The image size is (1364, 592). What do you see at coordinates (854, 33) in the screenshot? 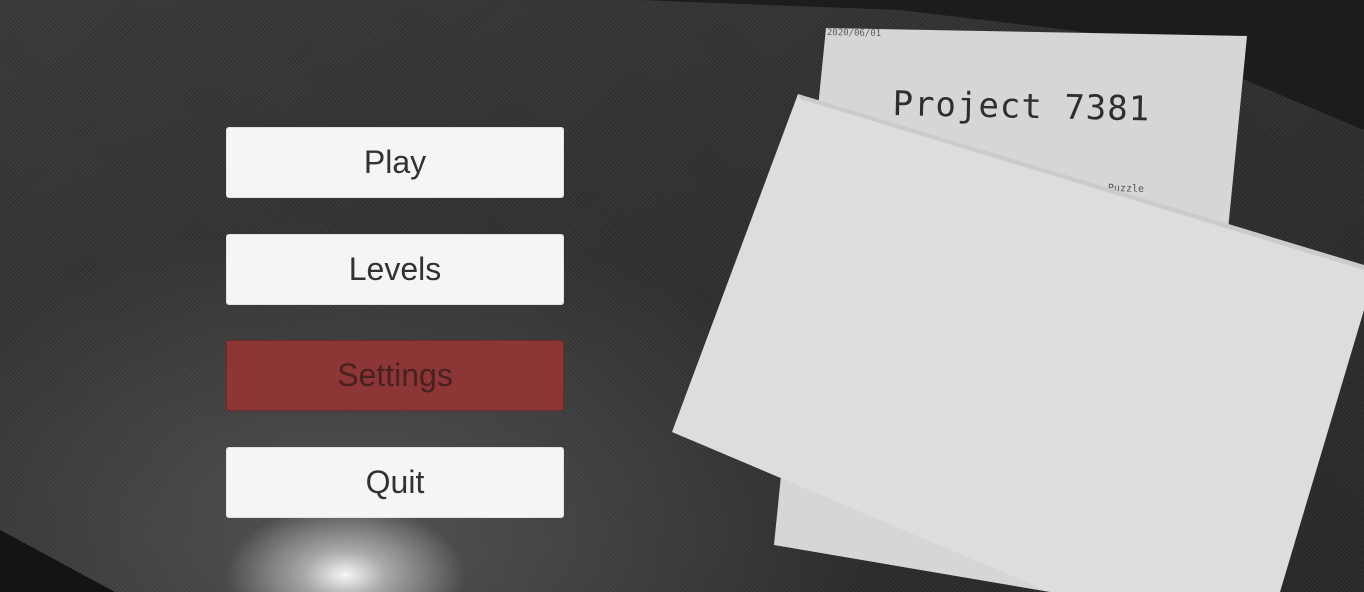
I see `paper-date: 2020/06/01` at bounding box center [854, 33].